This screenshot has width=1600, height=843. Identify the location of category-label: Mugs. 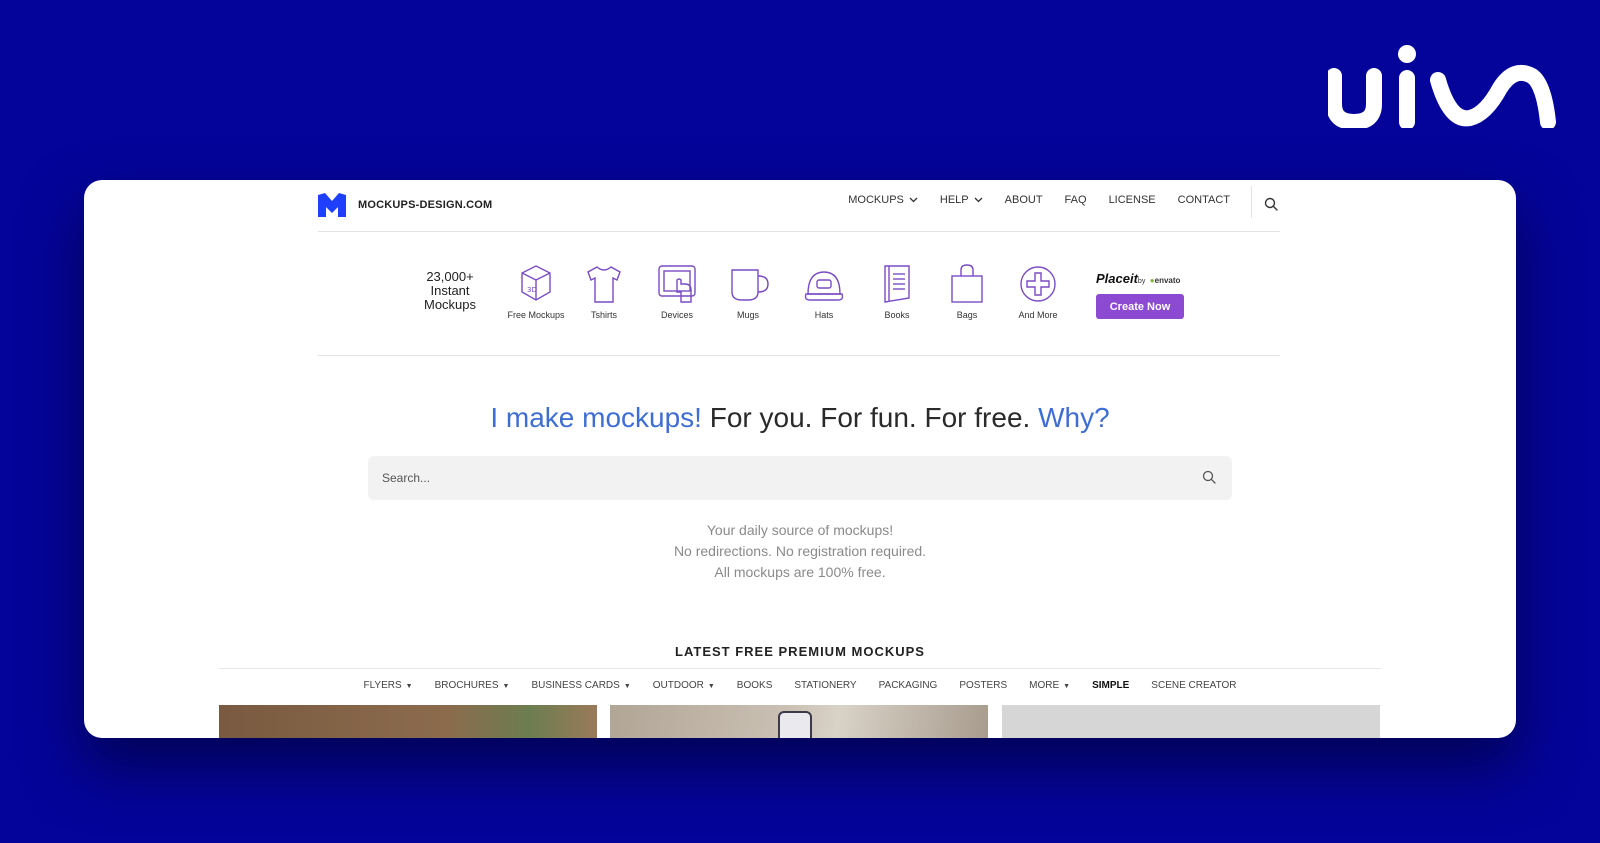
(747, 315).